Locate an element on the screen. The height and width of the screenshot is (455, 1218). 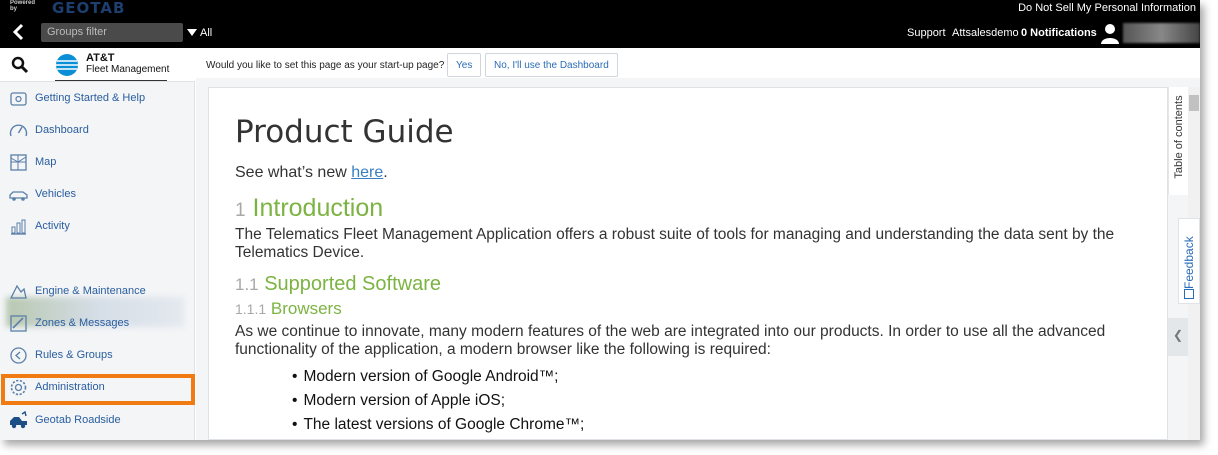
sidebar-item-label: Activity is located at coordinates (52, 226).